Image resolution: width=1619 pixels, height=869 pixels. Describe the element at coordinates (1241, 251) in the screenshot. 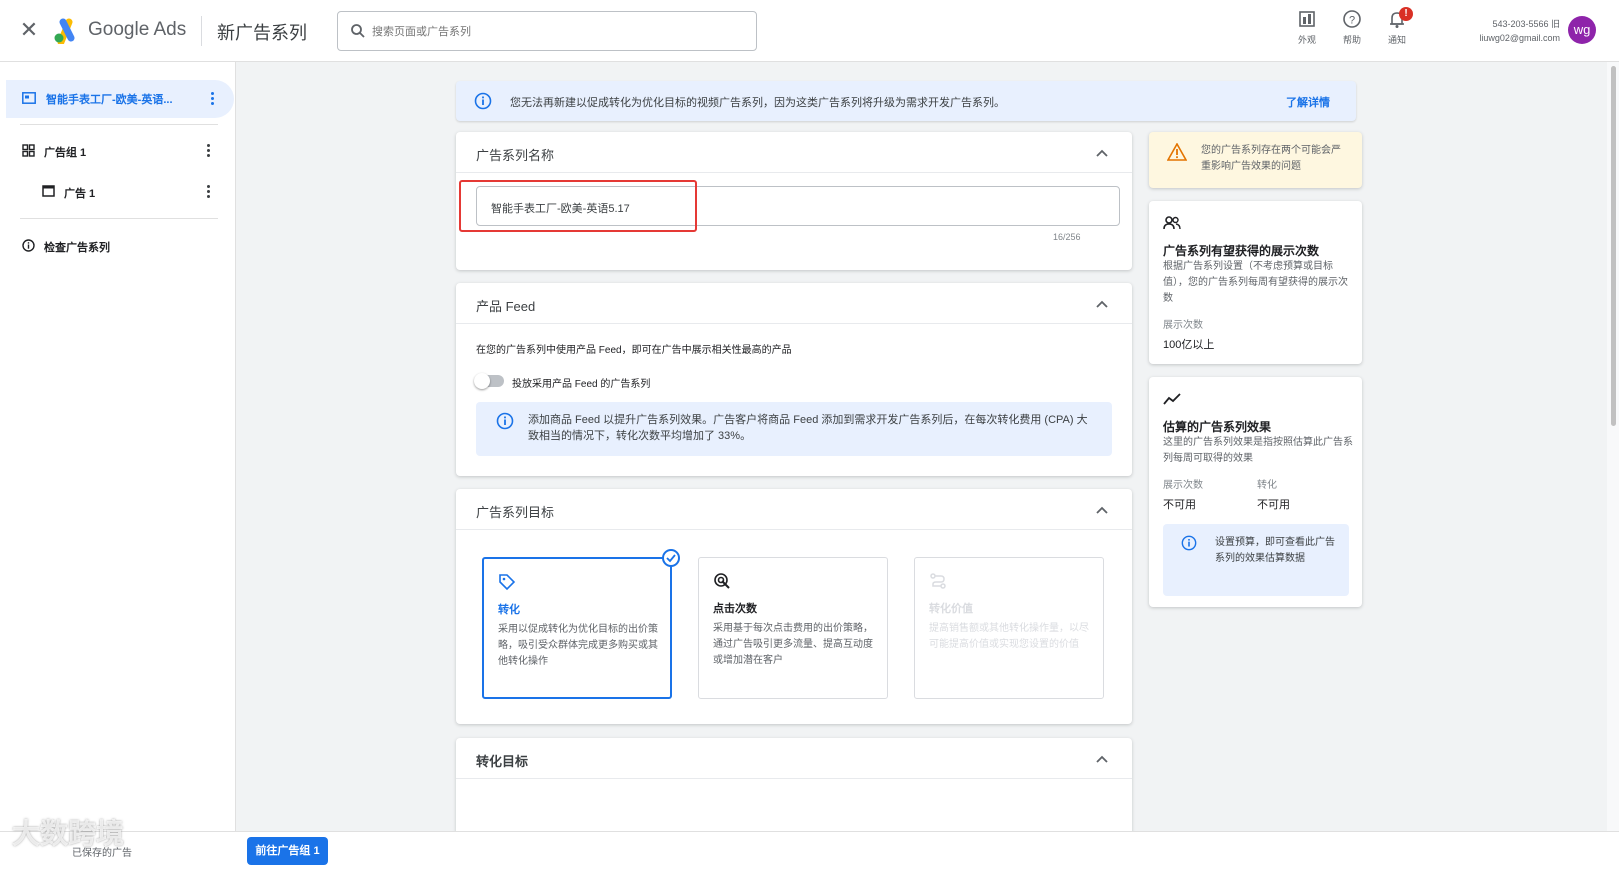

I see `reach-title: 广告系列有望获得的展示次数` at that location.